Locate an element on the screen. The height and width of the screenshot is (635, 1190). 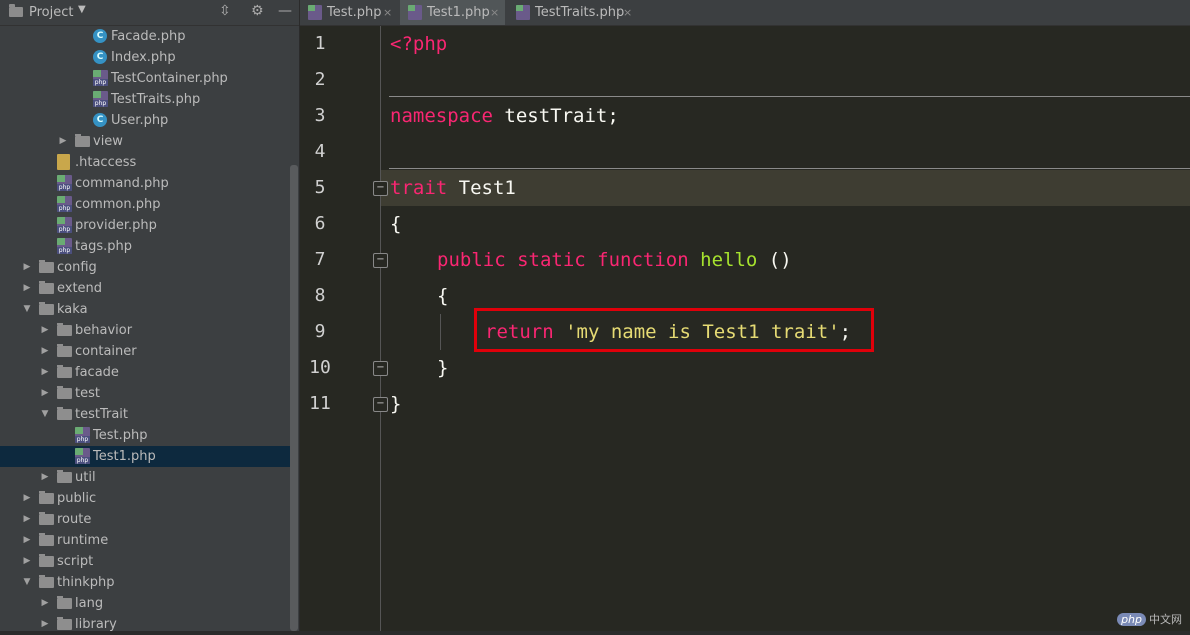
line-number: 10 is located at coordinates (320, 367).